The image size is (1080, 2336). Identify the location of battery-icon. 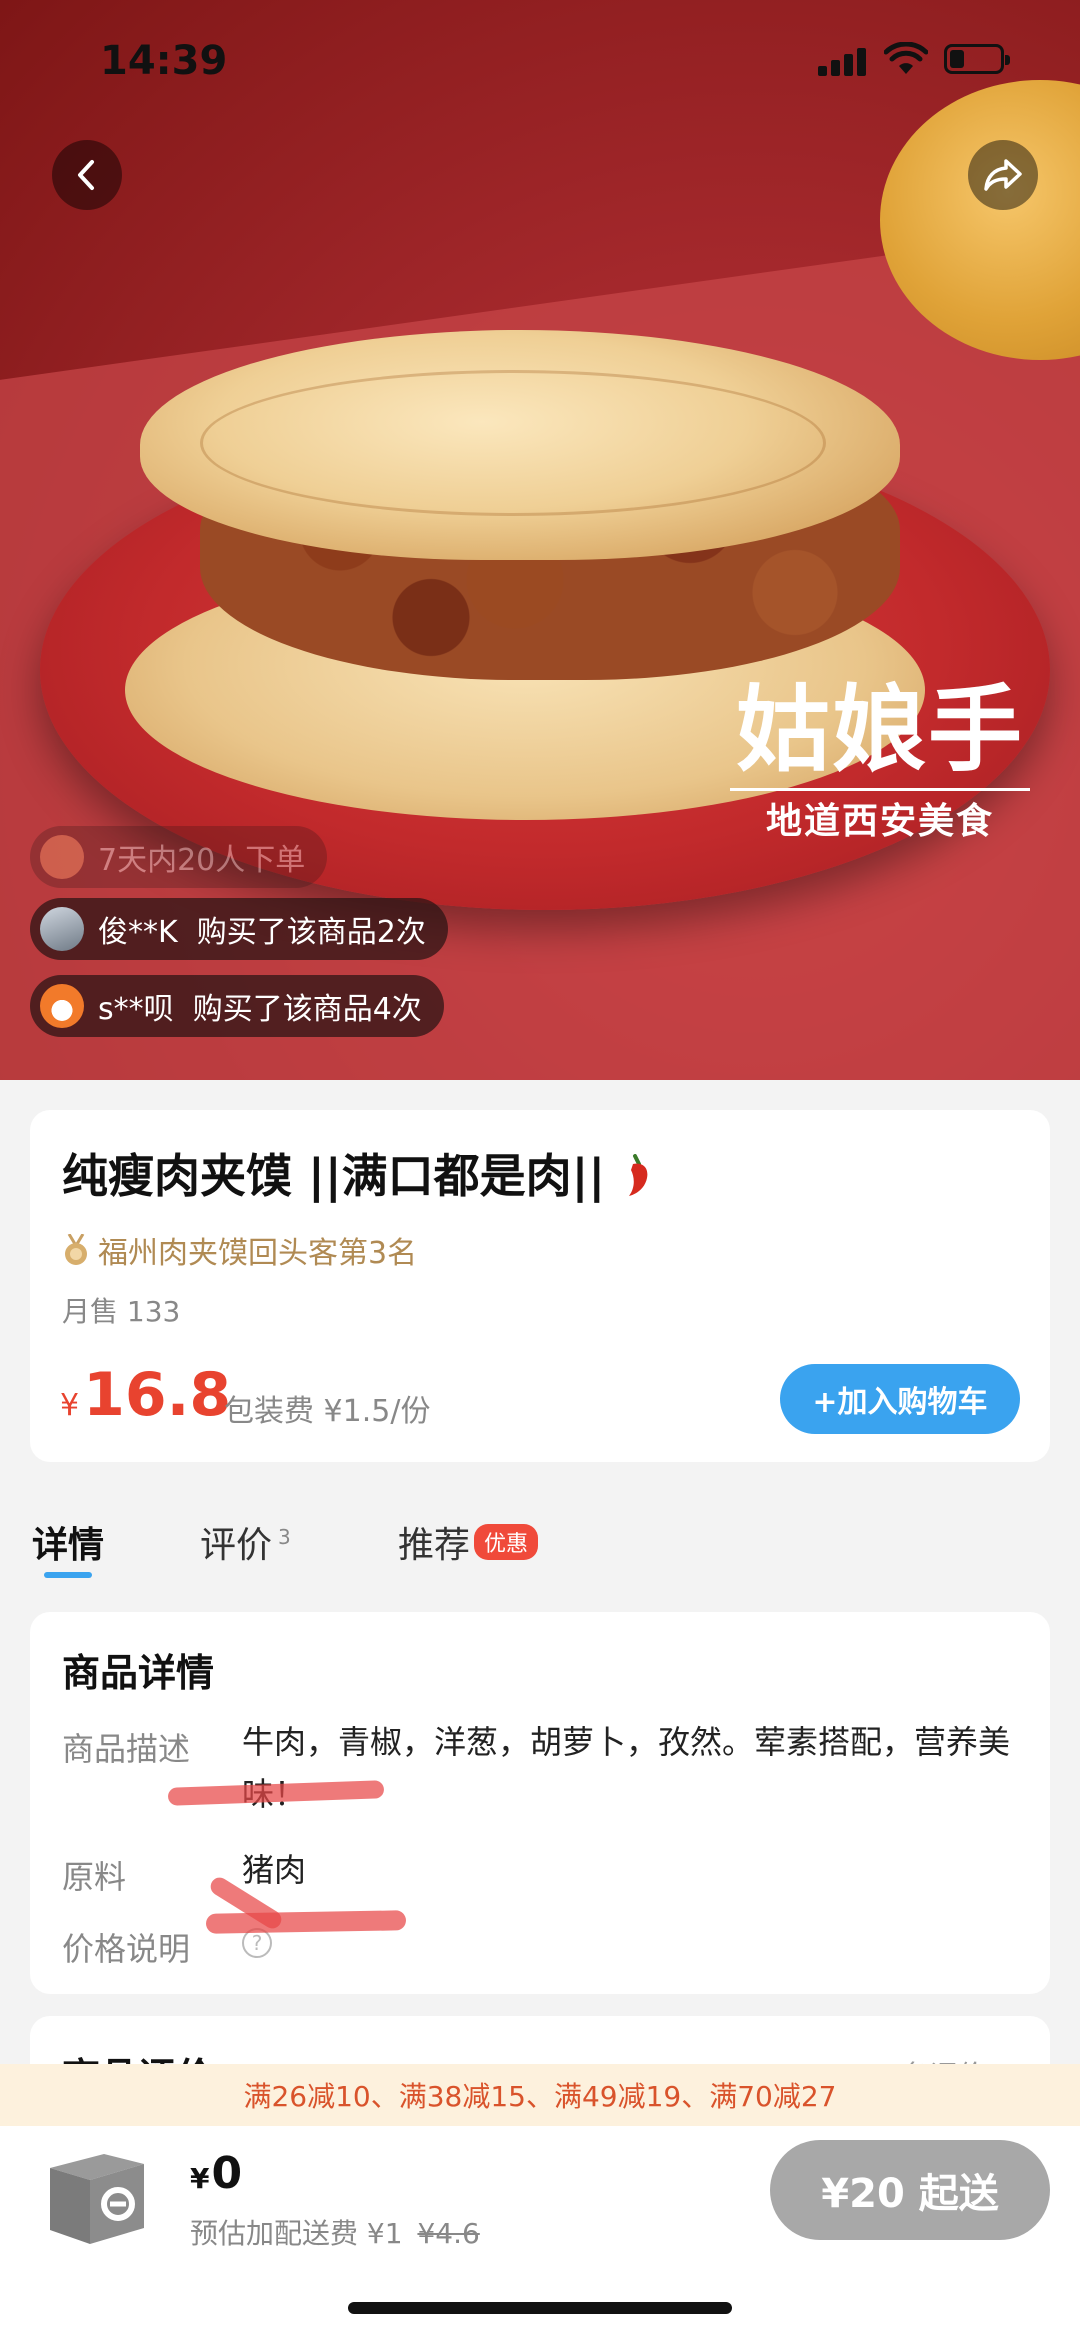
(977, 59).